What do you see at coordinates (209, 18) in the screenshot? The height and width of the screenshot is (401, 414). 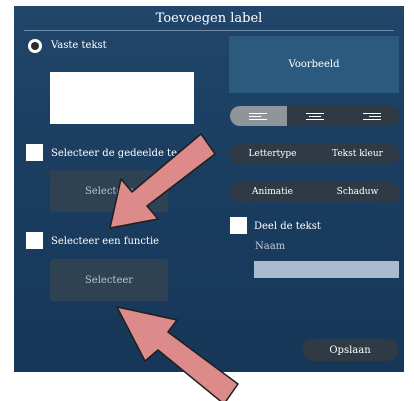 I see `dialog-title: Toevoegen label` at bounding box center [209, 18].